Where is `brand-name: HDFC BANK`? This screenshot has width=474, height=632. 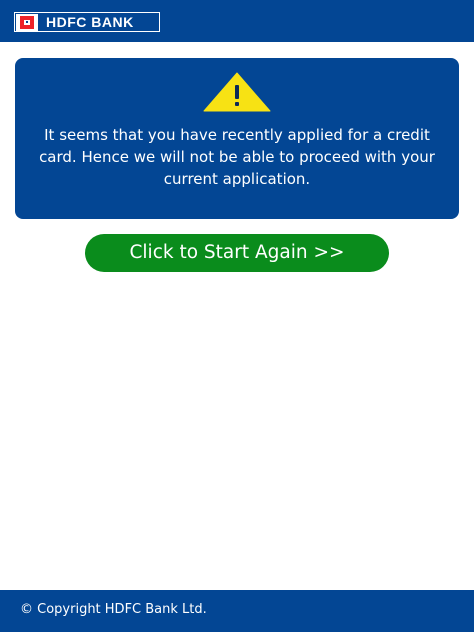
brand-name: HDFC BANK is located at coordinates (90, 21).